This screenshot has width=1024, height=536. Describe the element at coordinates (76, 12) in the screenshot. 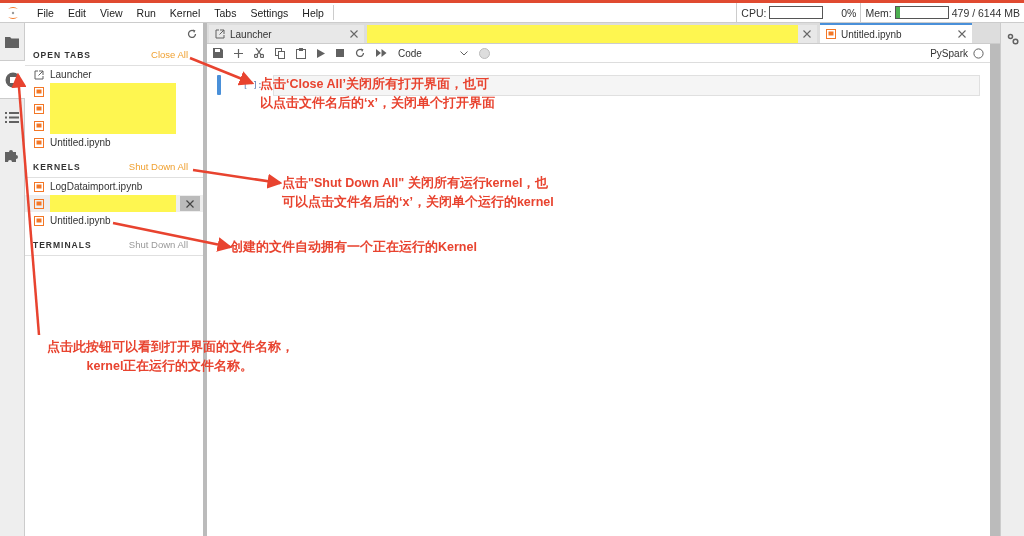

I see `menu-item: Edit` at that location.